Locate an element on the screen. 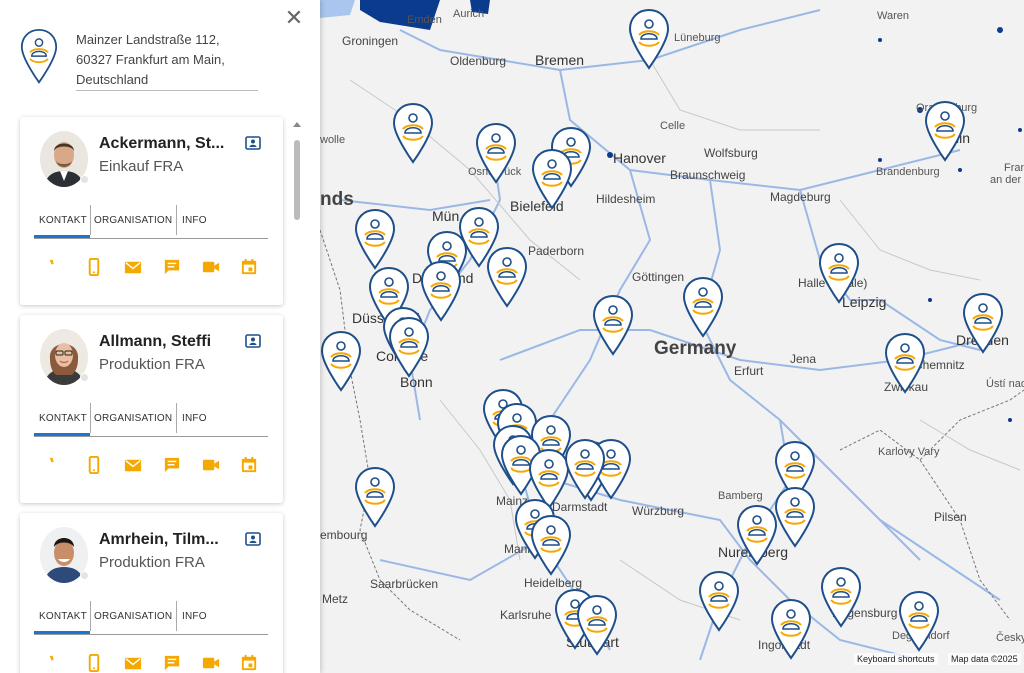  close-icon: ✕ is located at coordinates (294, 18).